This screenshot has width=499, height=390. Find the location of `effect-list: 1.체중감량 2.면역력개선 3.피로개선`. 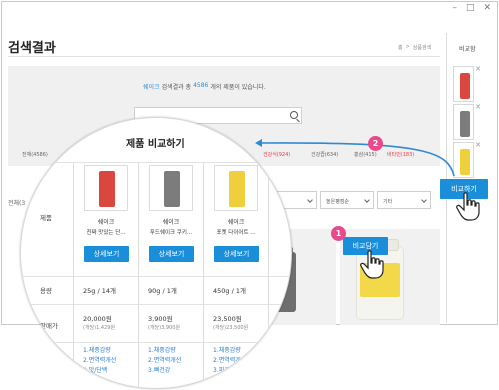

effect-list: 1.체중감량 2.면역력개선 3.피로개선 is located at coordinates (229, 361).